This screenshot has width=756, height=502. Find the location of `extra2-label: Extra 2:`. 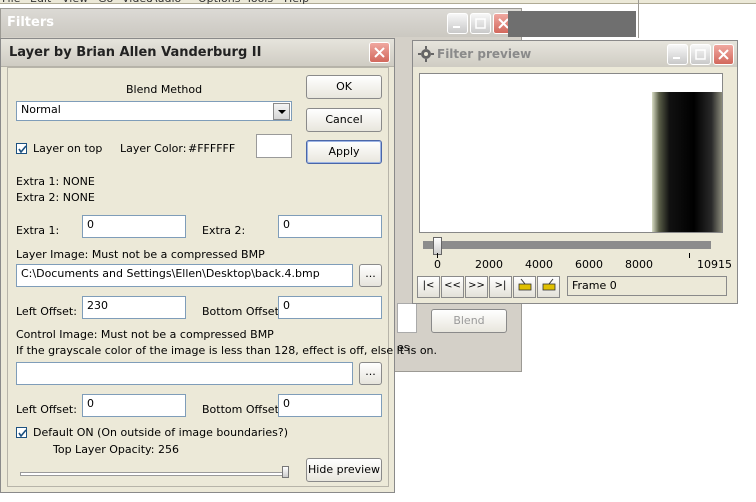

extra2-label: Extra 2: is located at coordinates (224, 230).